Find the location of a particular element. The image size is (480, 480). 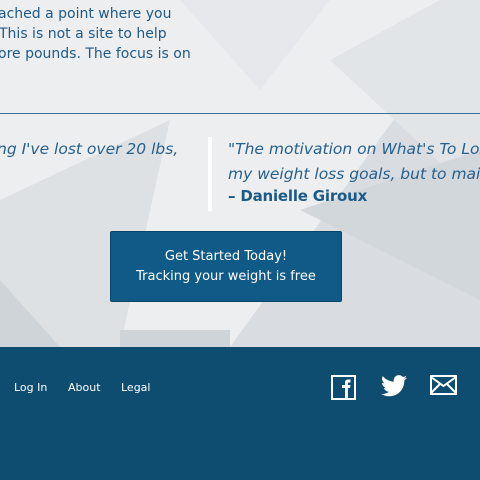

testimonial-right-line-1: "The motivation on What's To Lose is e is located at coordinates (354, 149).